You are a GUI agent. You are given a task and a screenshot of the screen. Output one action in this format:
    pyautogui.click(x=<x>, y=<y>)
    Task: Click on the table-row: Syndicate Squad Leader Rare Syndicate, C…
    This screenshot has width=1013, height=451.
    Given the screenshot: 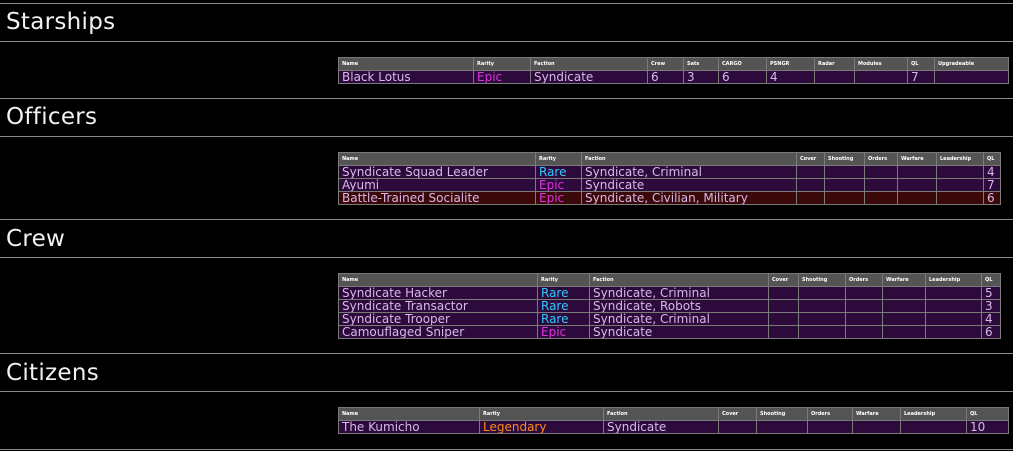 What is the action you would take?
    pyautogui.click(x=669, y=172)
    